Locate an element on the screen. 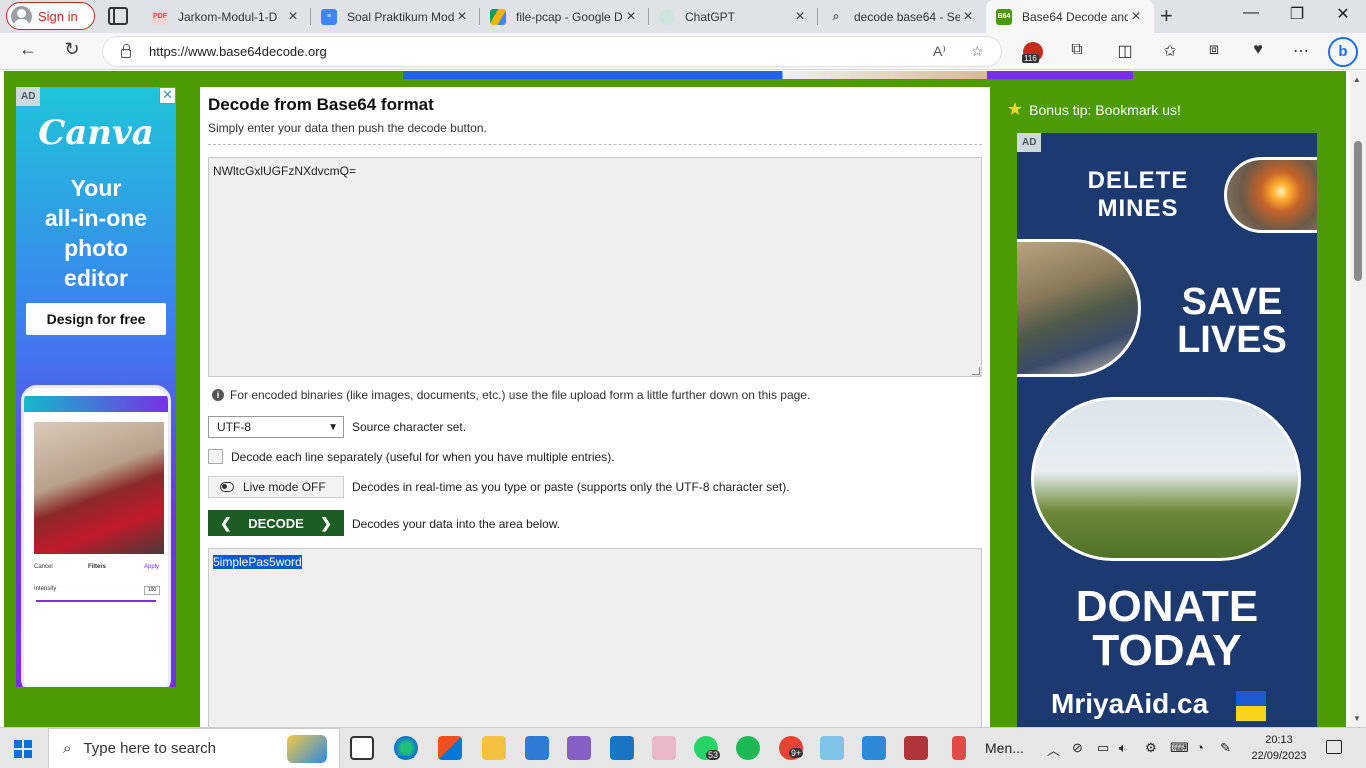 The width and height of the screenshot is (1366, 768). bonus-tip-text: Bonus tip: Bookmark us! is located at coordinates (1105, 109).